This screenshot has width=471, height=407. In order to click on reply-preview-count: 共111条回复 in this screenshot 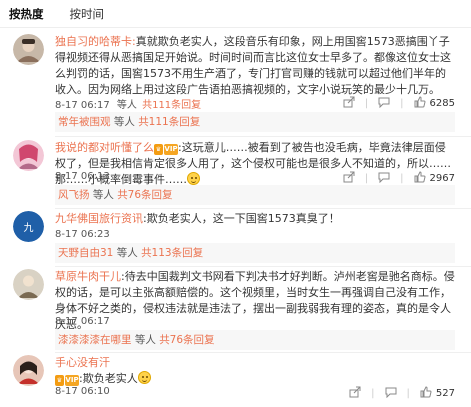, I will do `click(169, 122)`.